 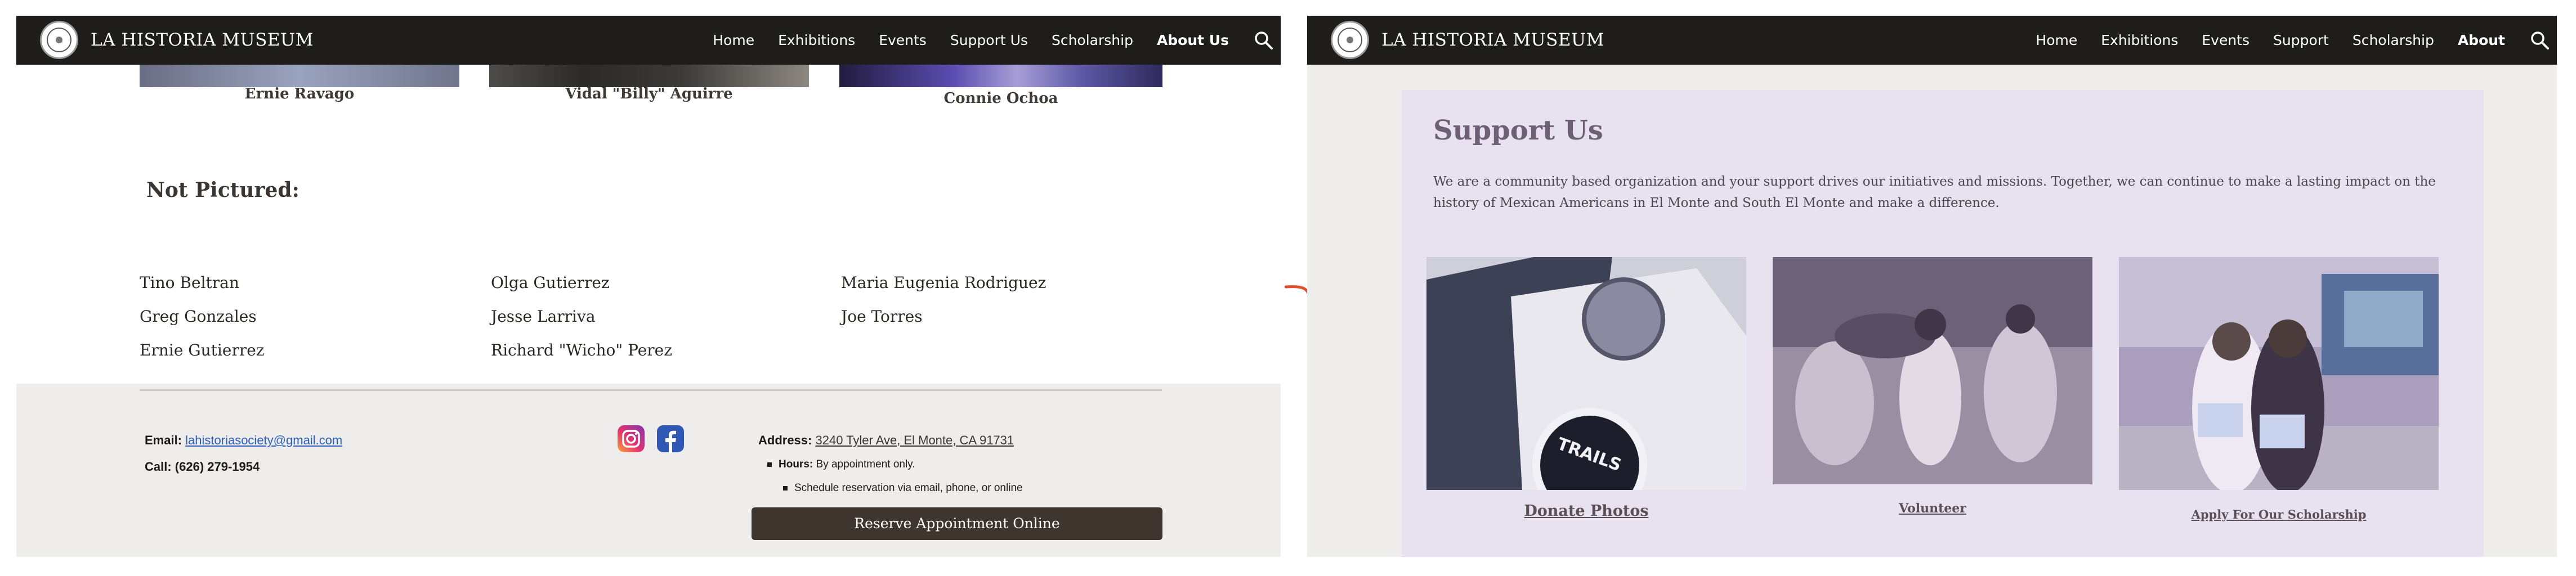 What do you see at coordinates (796, 464) in the screenshot?
I see `hours-label: Hours:` at bounding box center [796, 464].